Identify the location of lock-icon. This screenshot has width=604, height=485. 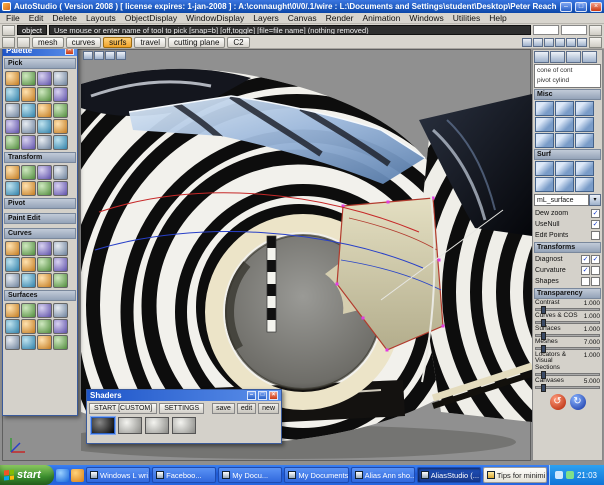
(8, 42).